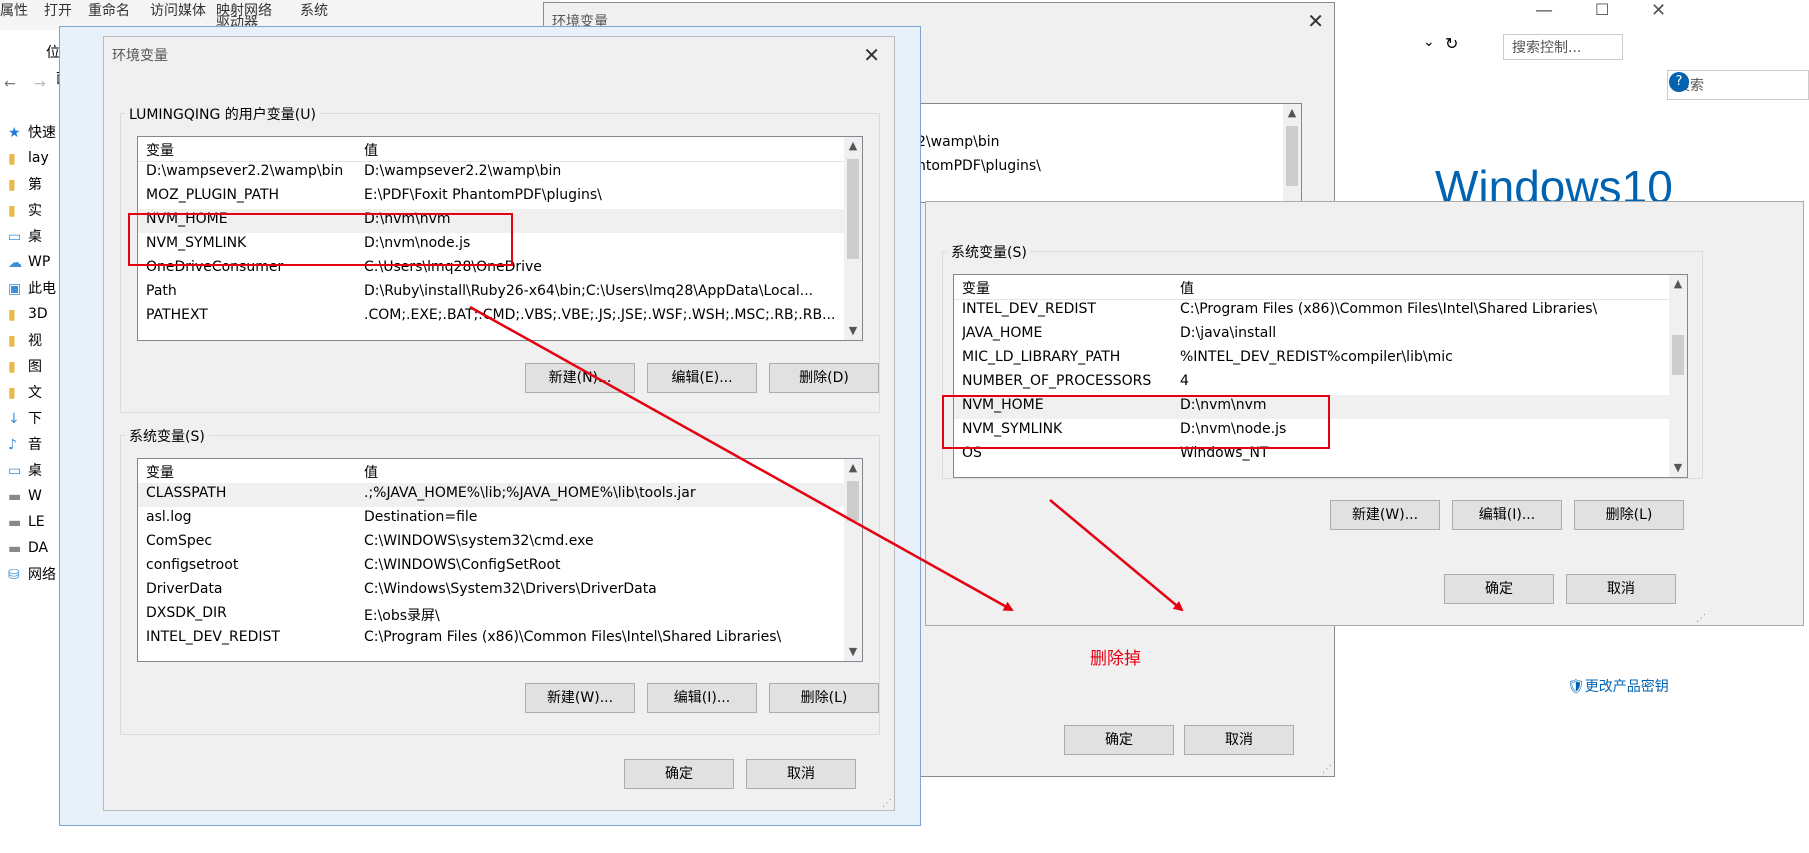 This screenshot has width=1809, height=853. What do you see at coordinates (741, 458) in the screenshot?
I see `arrow-user-to-target` at bounding box center [741, 458].